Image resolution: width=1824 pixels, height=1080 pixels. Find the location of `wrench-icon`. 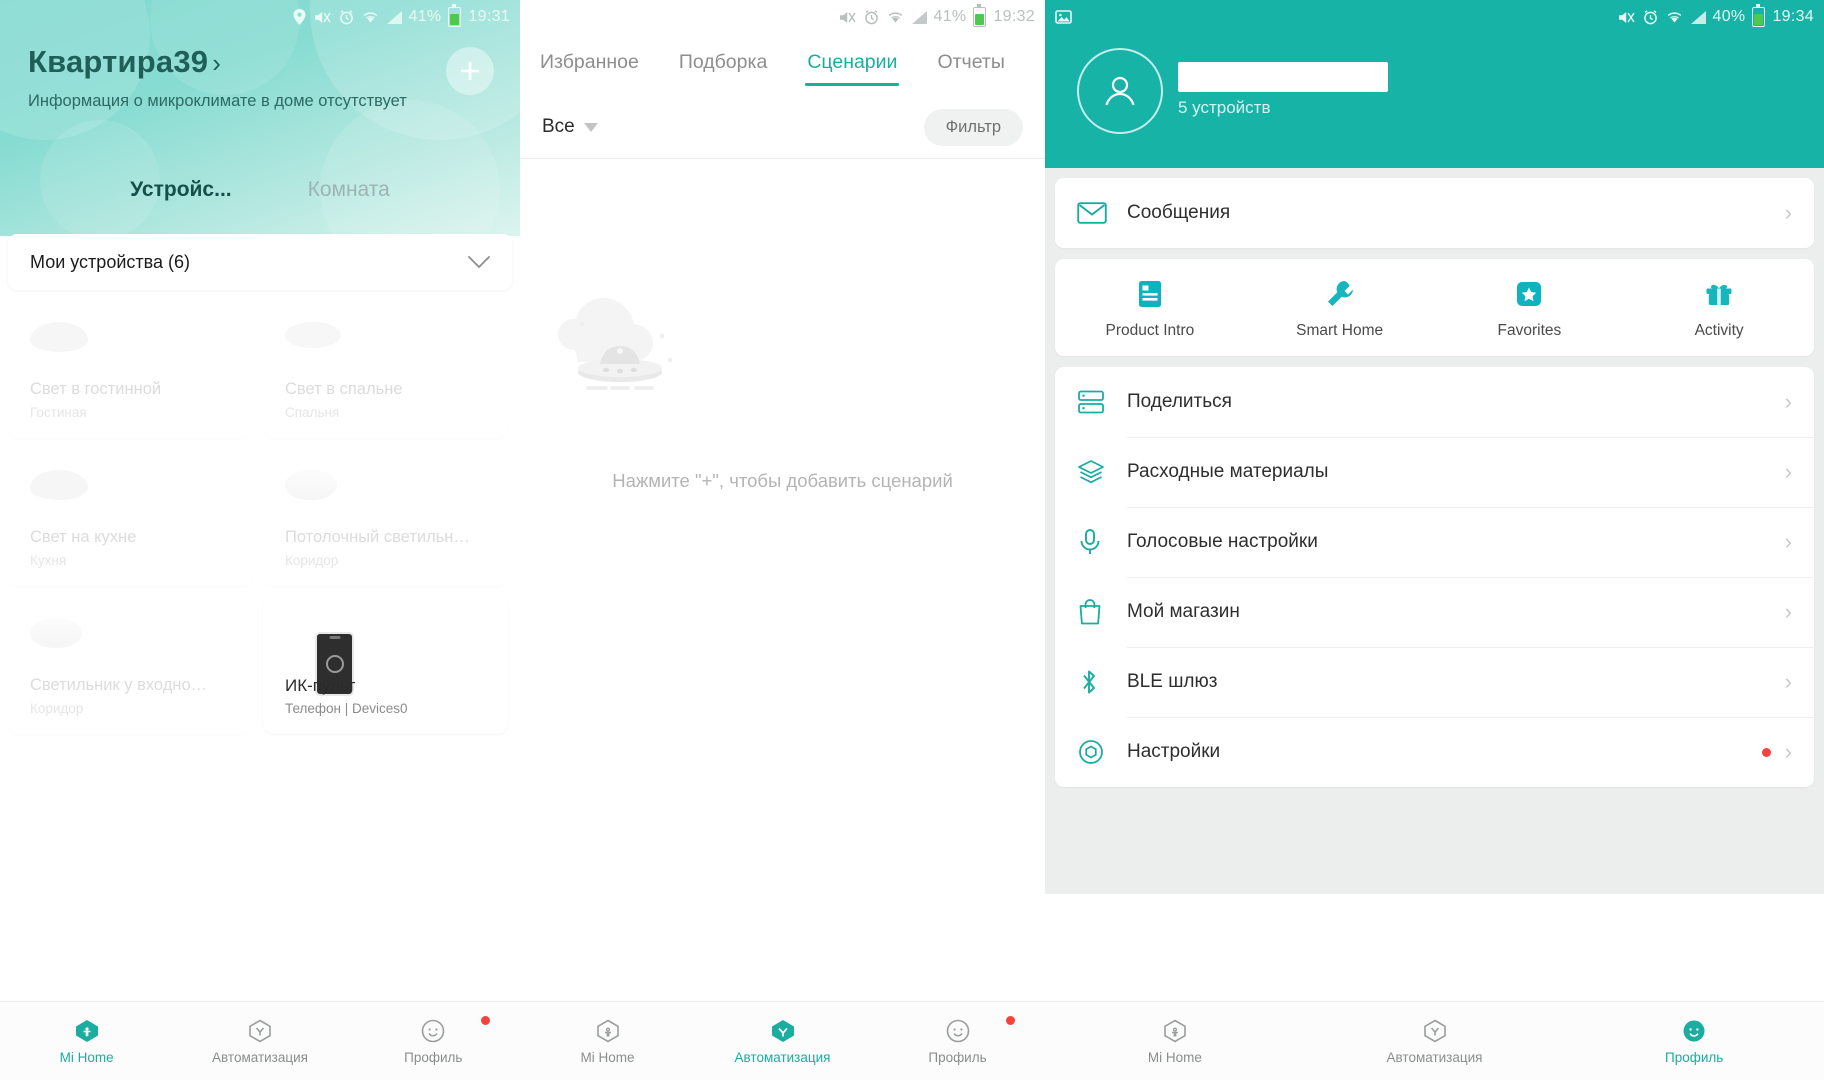

wrench-icon is located at coordinates (1340, 294).